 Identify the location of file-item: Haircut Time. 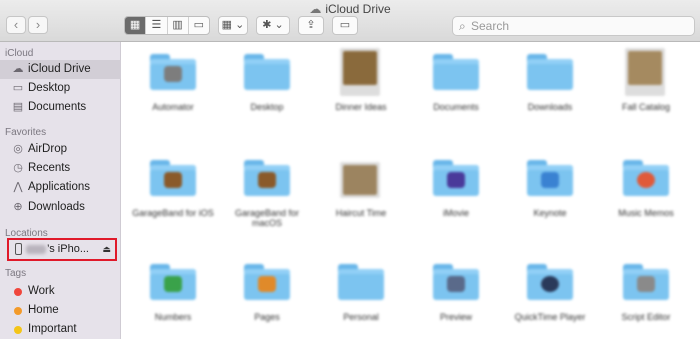
(361, 198).